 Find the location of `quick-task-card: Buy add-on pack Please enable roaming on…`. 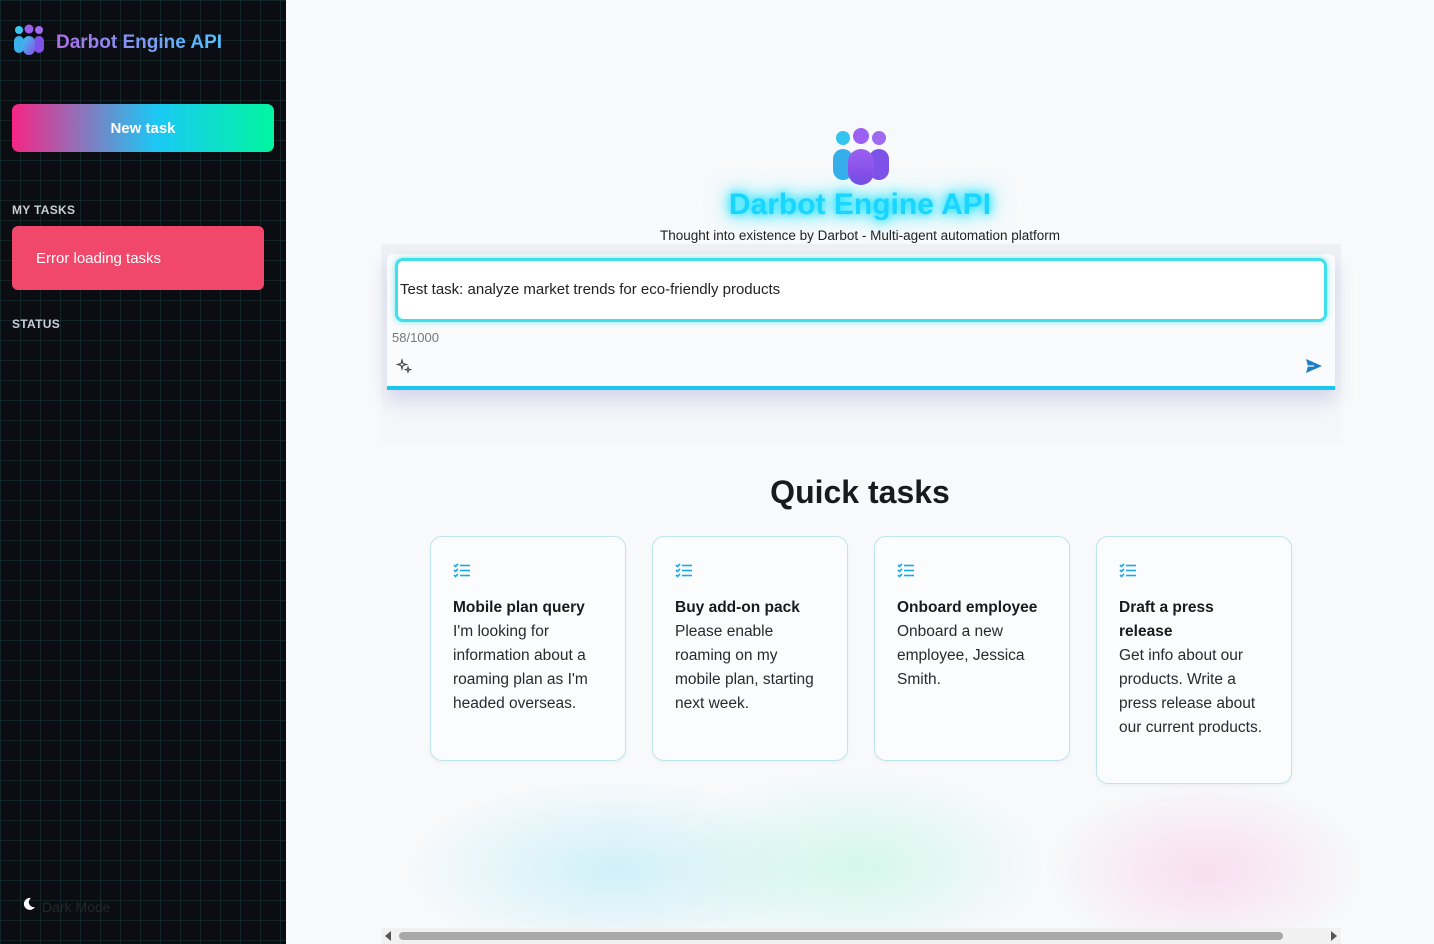

quick-task-card: Buy add-on pack Please enable roaming on… is located at coordinates (750, 648).